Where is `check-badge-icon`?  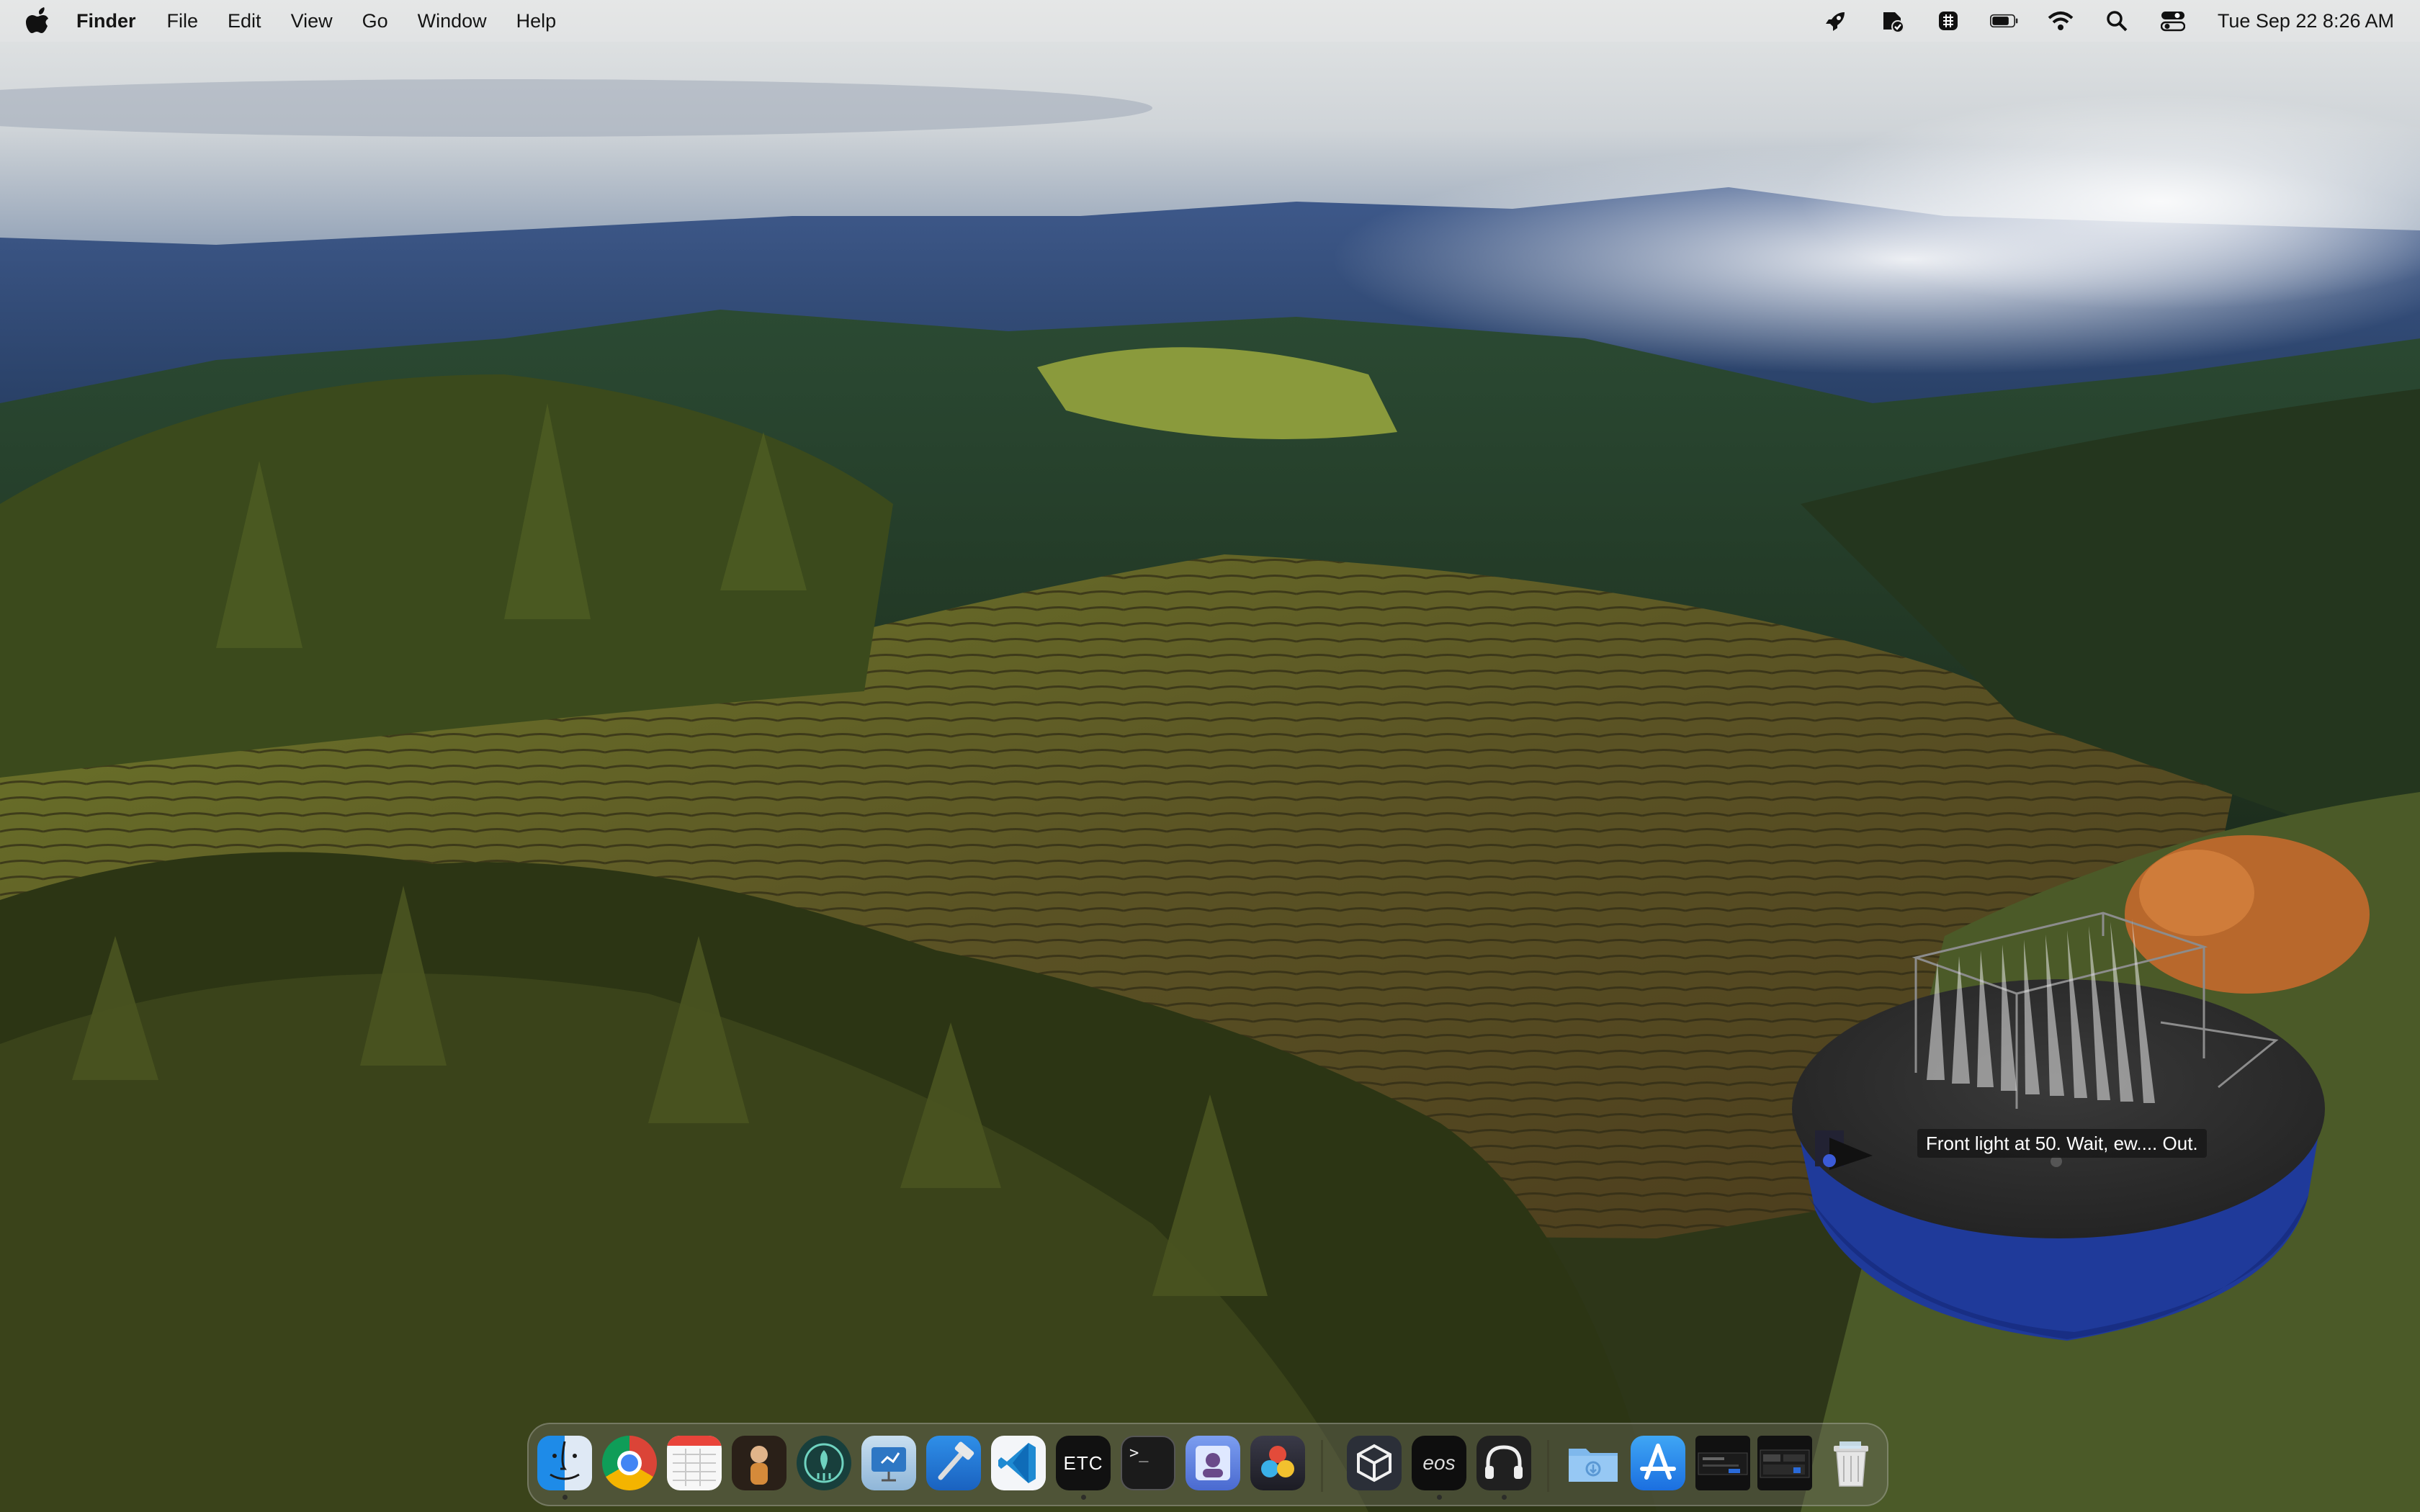
check-badge-icon is located at coordinates (1892, 20).